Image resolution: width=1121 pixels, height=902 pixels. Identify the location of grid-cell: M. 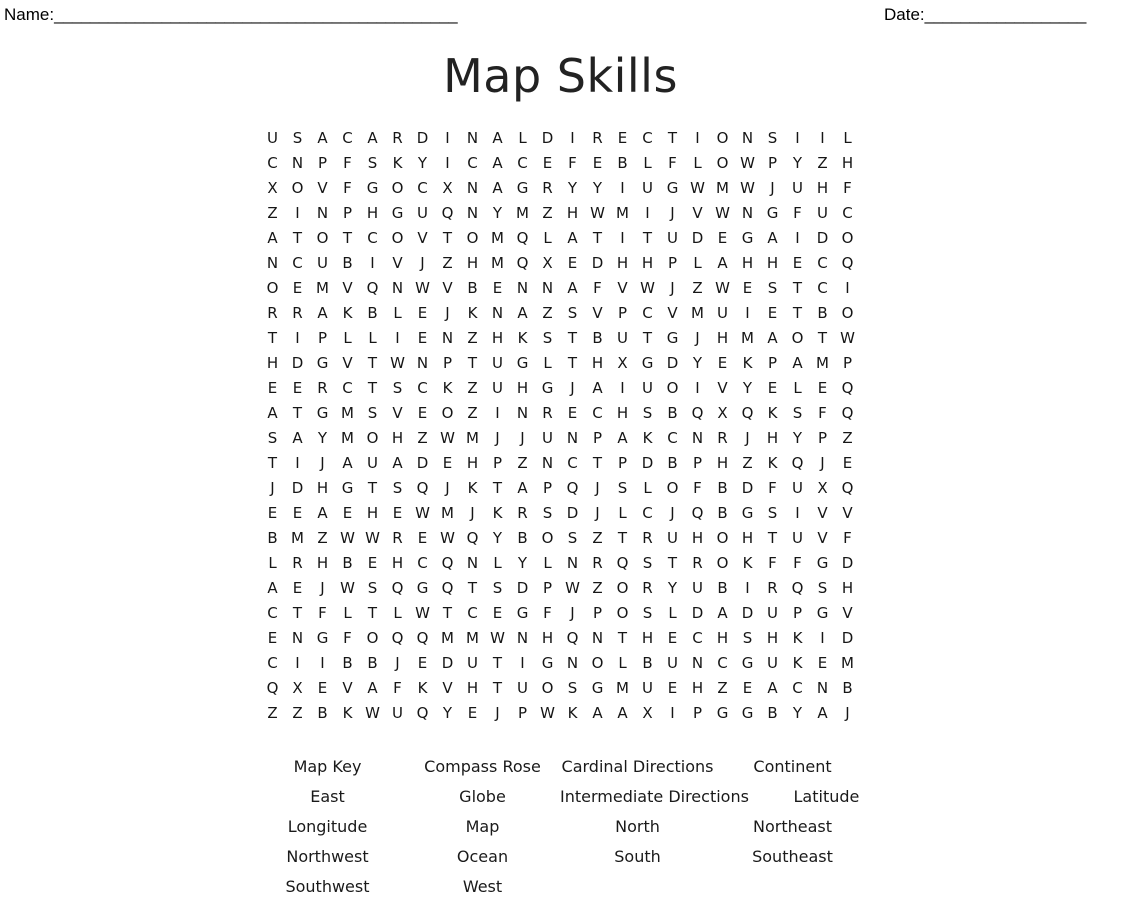
(822, 363).